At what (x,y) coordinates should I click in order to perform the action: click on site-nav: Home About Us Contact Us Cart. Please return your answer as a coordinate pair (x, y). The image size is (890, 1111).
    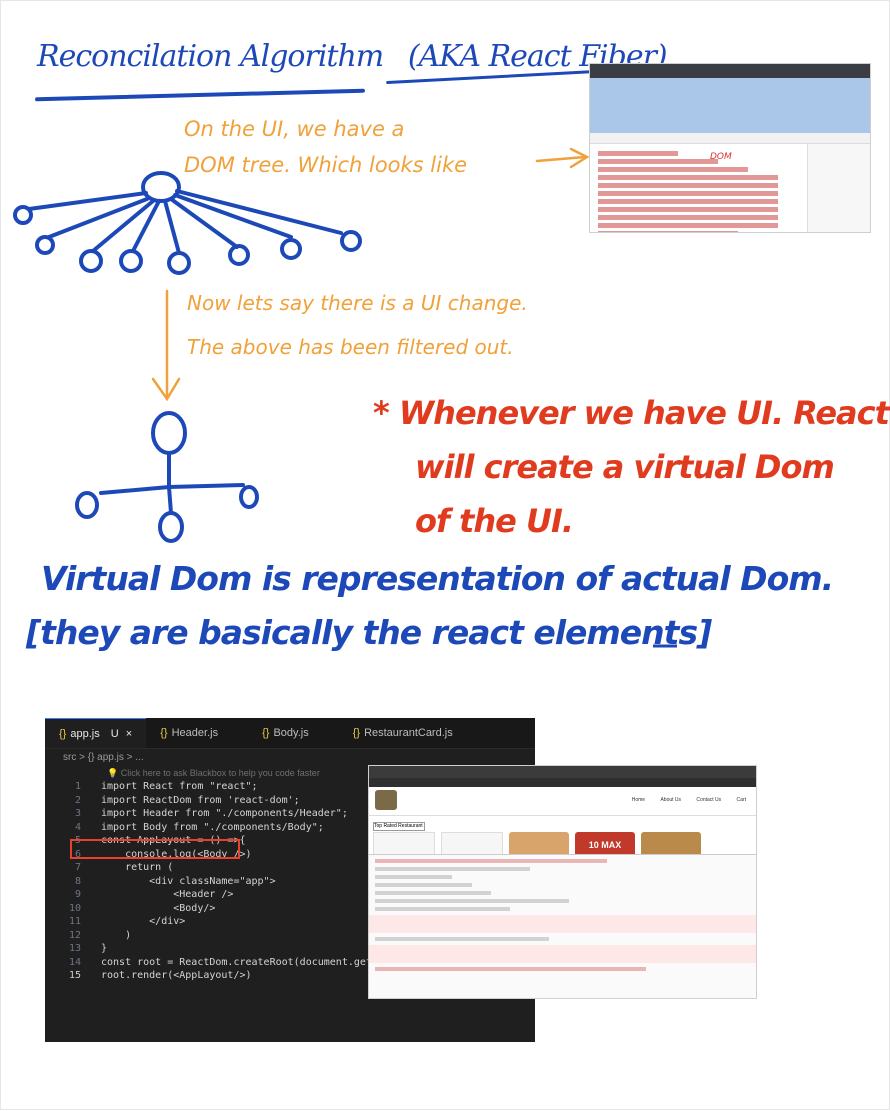
    Looking at the image, I should click on (682, 800).